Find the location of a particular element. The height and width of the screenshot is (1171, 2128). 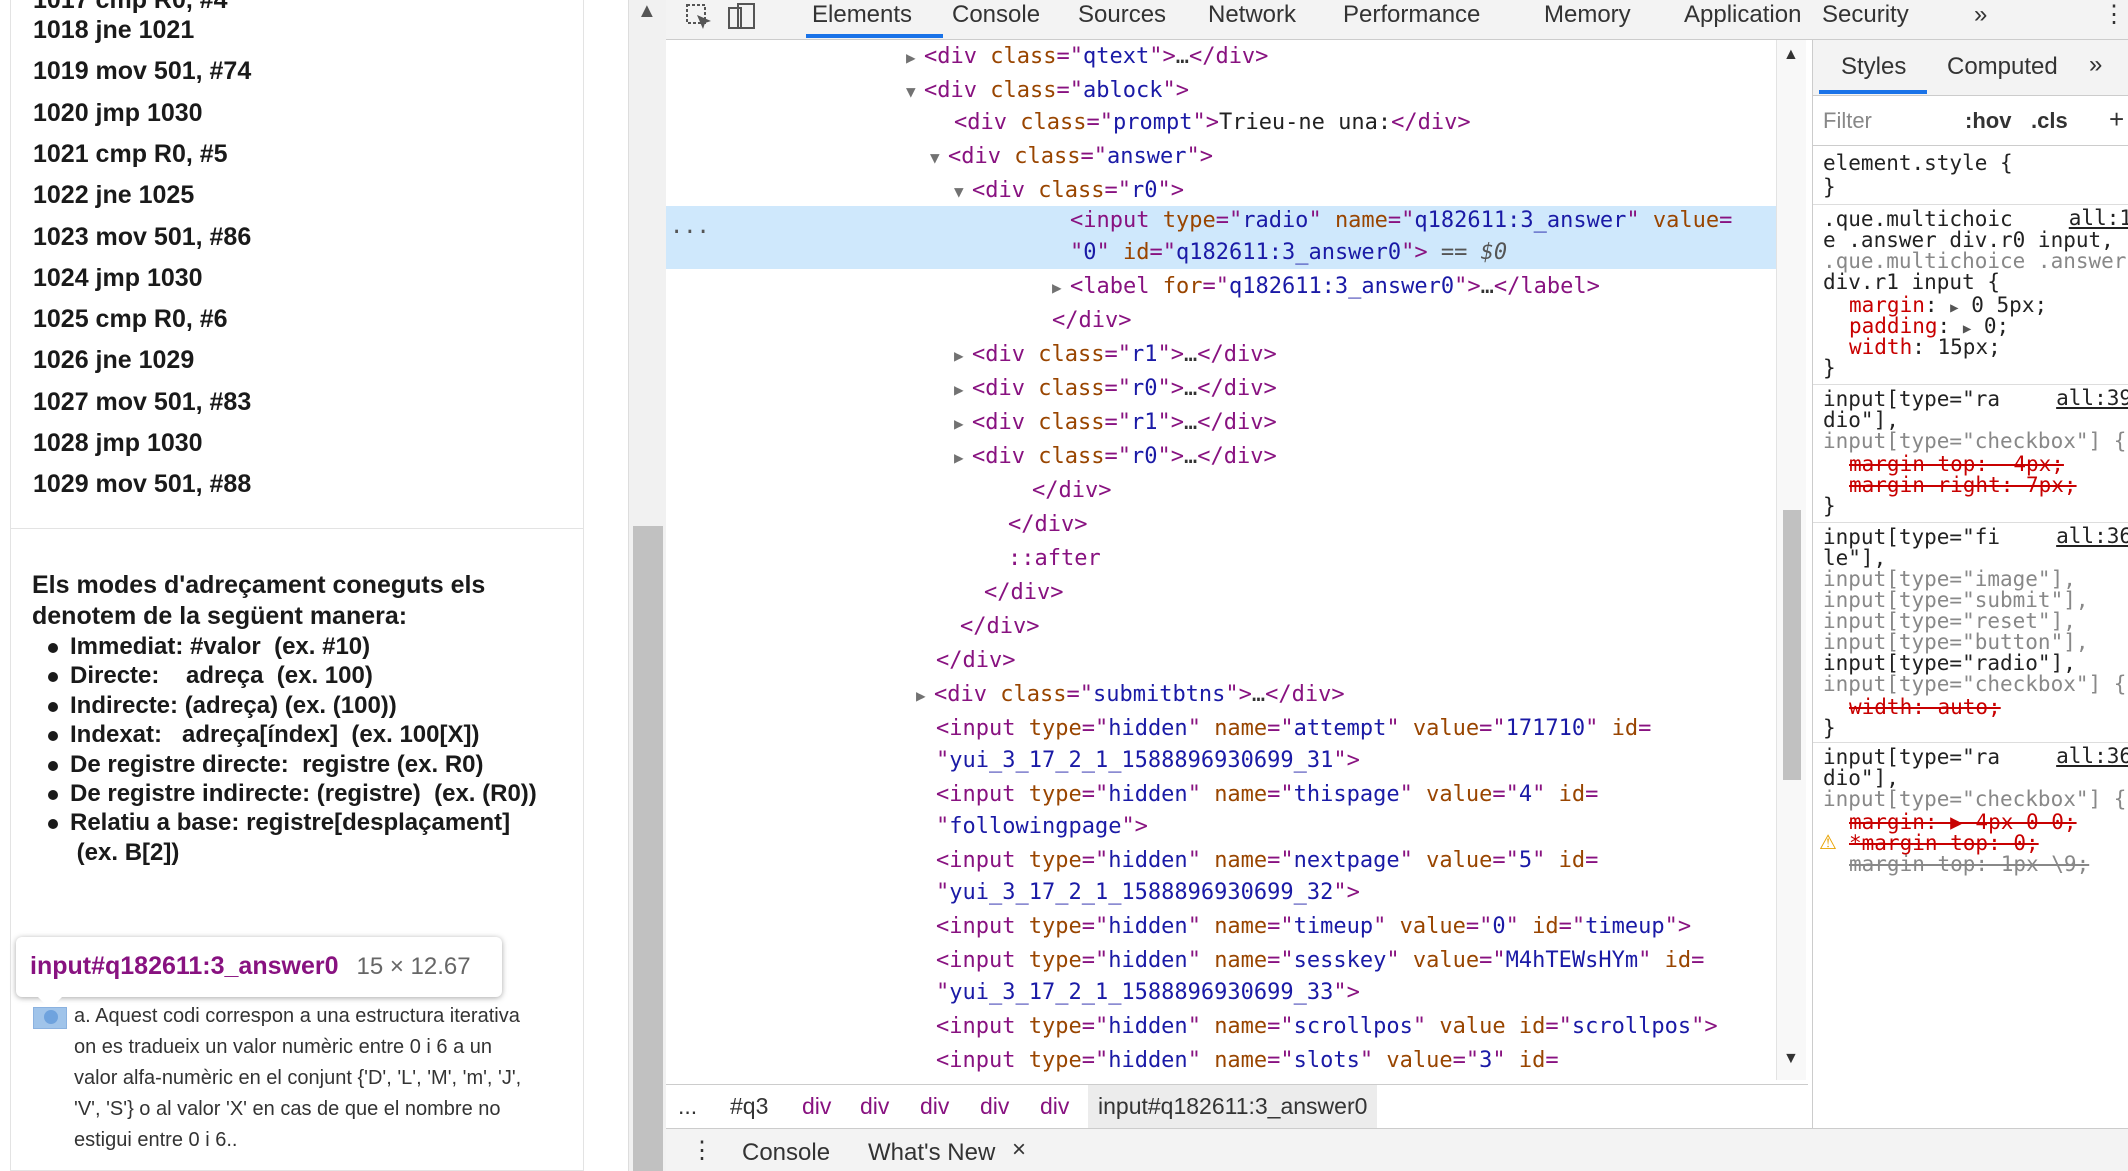

tab-console: Console is located at coordinates (996, 15).